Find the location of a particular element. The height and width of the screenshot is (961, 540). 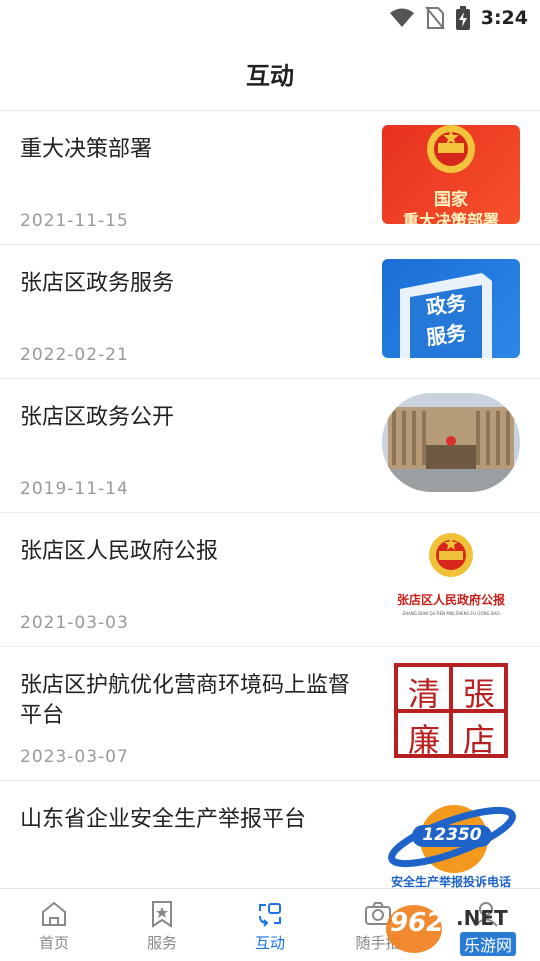

home-icon is located at coordinates (54, 913).